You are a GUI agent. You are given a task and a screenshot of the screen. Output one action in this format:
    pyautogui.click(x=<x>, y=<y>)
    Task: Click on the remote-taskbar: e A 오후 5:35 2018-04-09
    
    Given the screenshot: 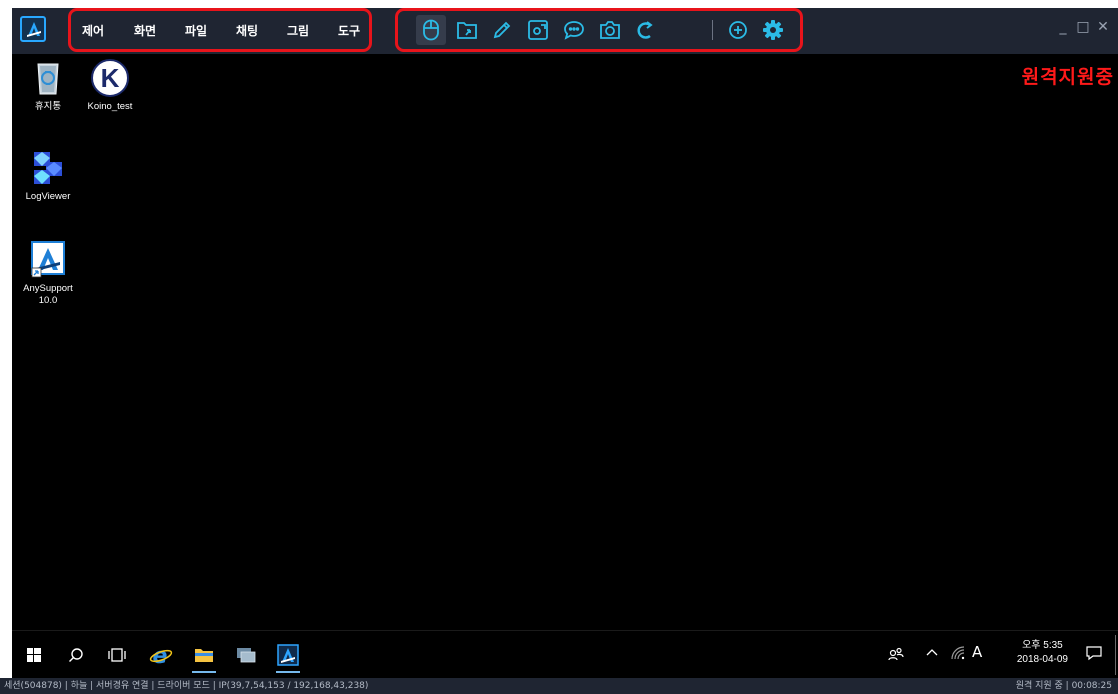 What is the action you would take?
    pyautogui.click(x=565, y=654)
    